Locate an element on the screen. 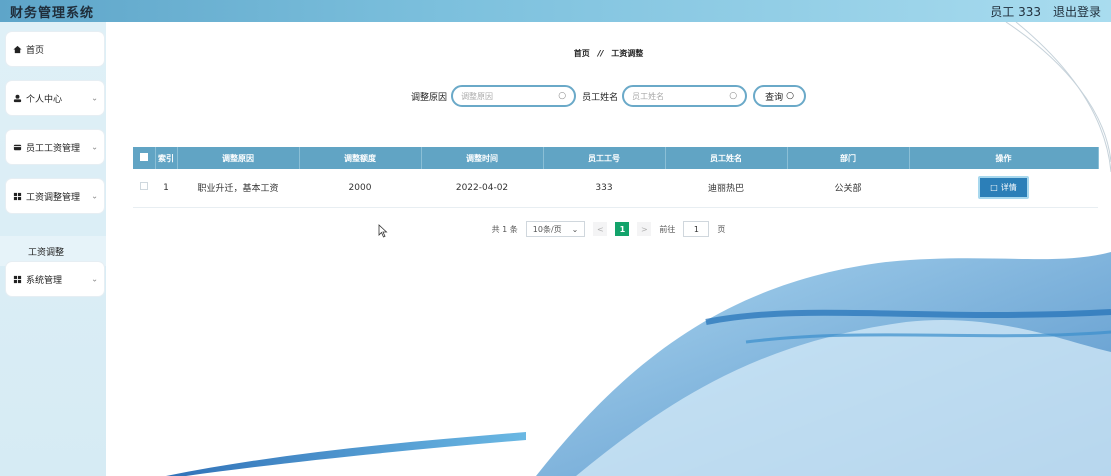  search-bar: 调整原因 调整原因 ○ 员工姓名 员工姓名 ○ 查询 ○ is located at coordinates (608, 96).